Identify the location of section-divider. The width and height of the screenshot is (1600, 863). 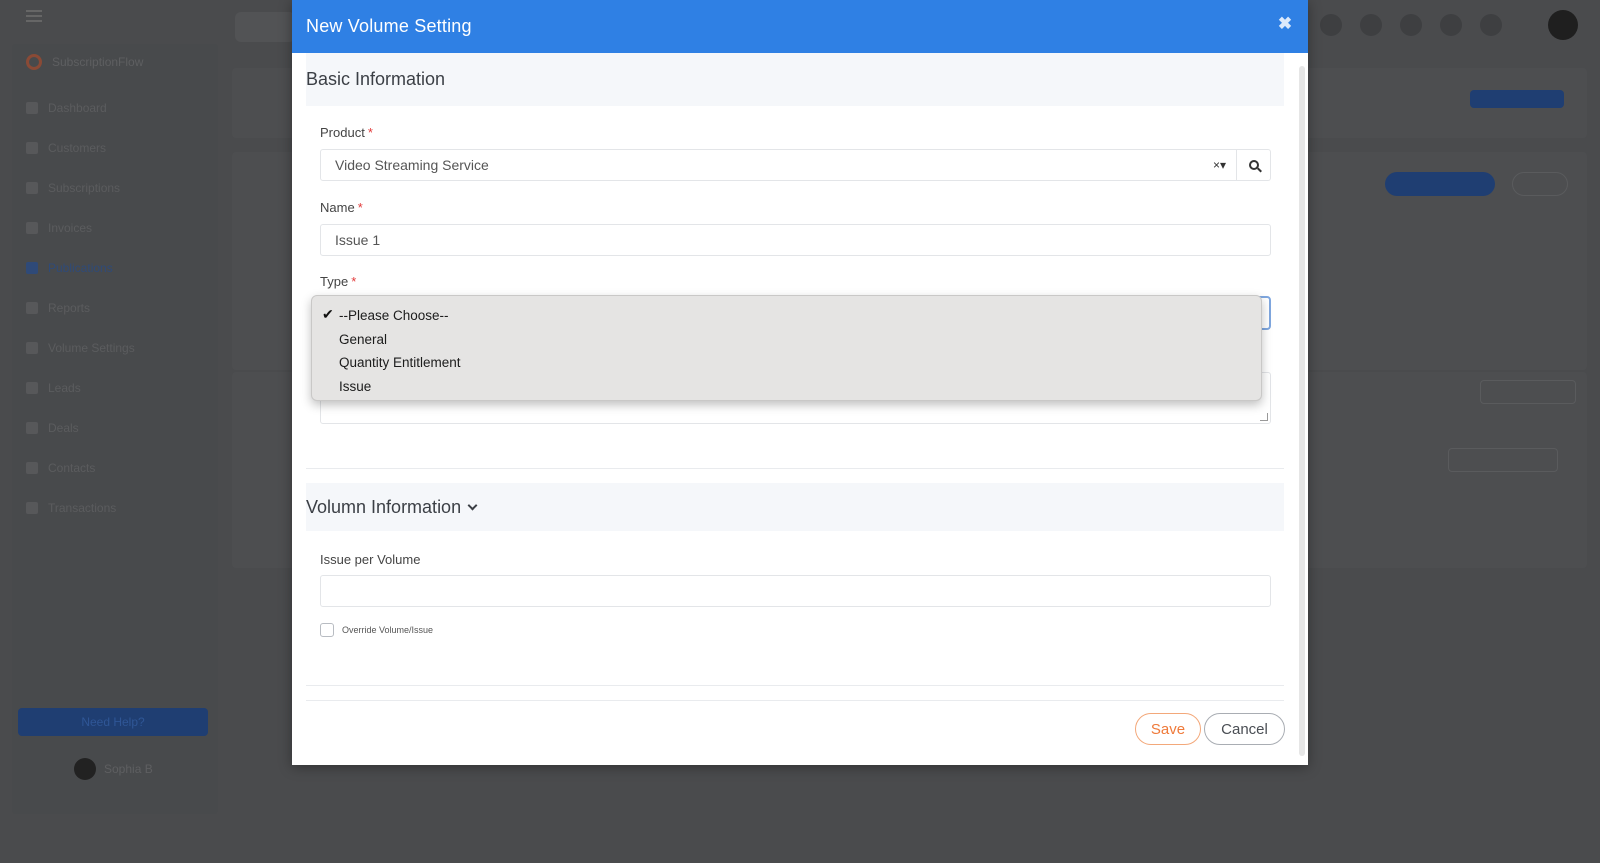
(795, 468).